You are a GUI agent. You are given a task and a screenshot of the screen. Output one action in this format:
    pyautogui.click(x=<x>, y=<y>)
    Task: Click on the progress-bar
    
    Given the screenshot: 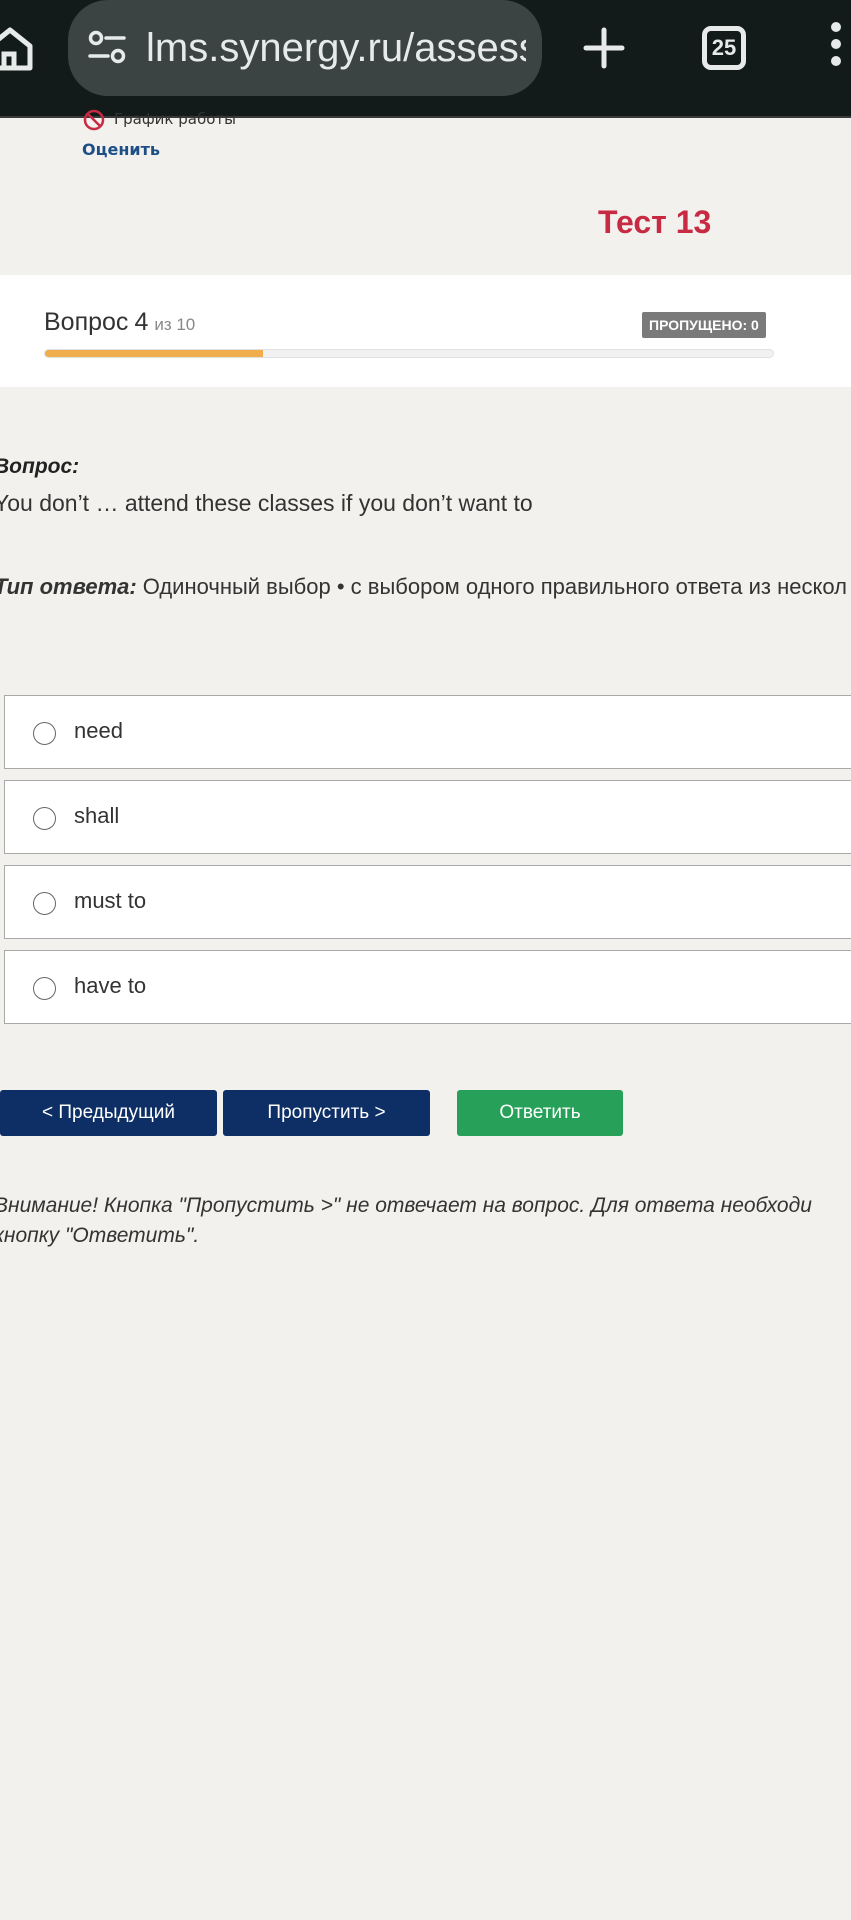 What is the action you would take?
    pyautogui.click(x=409, y=353)
    